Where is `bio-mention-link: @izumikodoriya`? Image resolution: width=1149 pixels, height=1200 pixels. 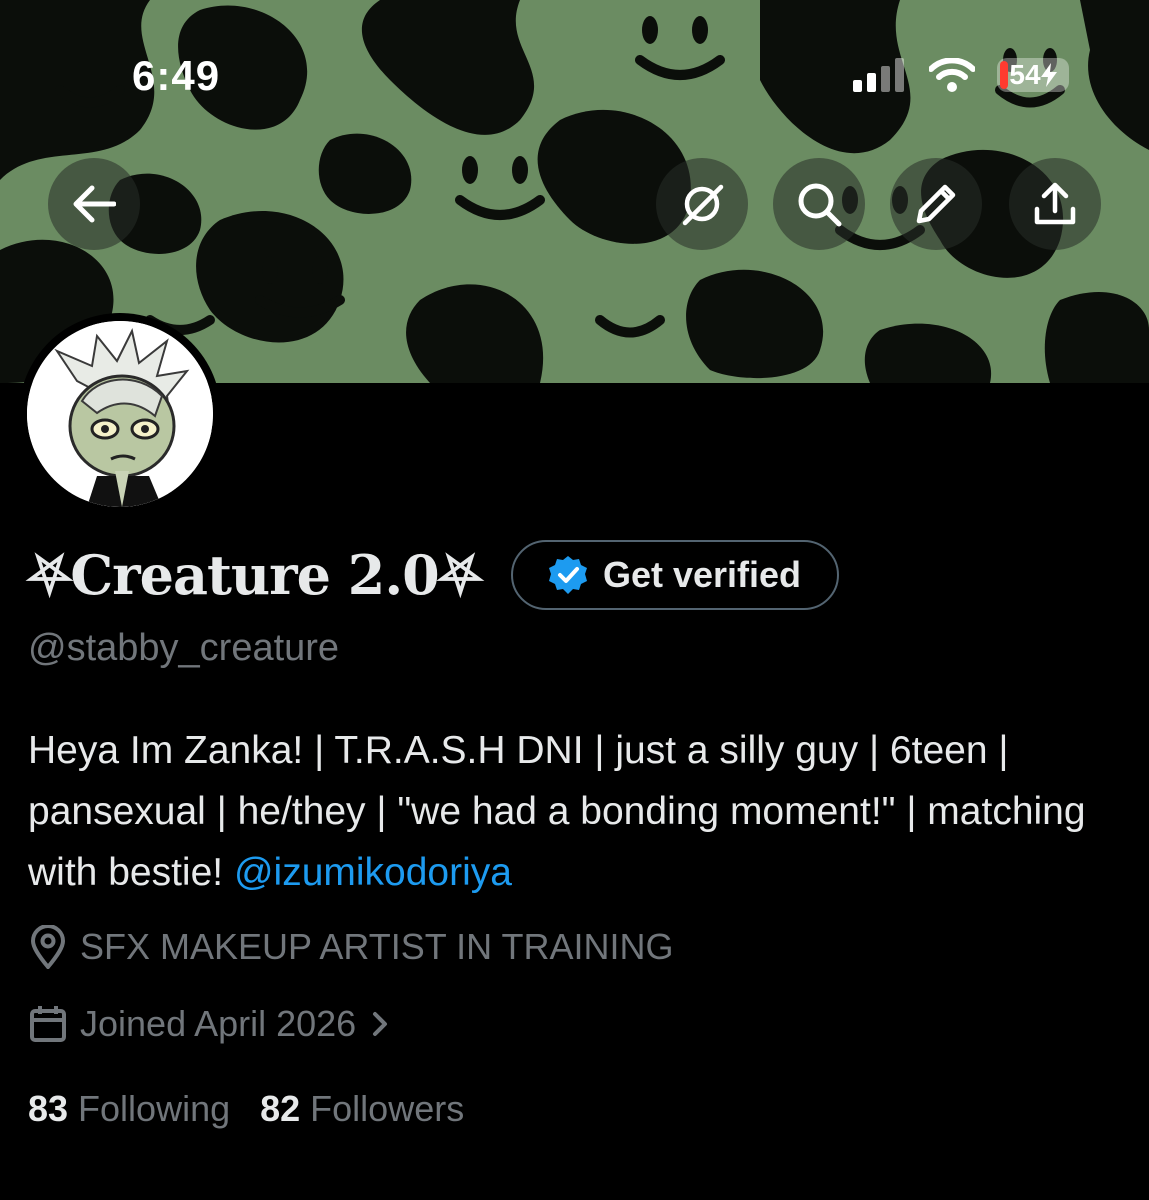
bio-mention-link: @izumikodoriya is located at coordinates (373, 872).